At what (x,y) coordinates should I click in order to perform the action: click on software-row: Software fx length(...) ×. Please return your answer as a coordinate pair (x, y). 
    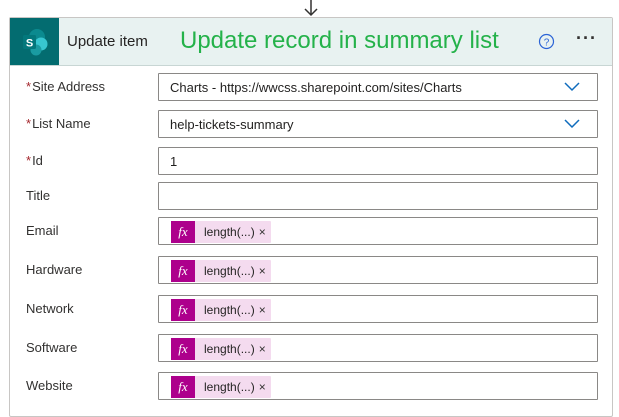
    Looking at the image, I should click on (311, 349).